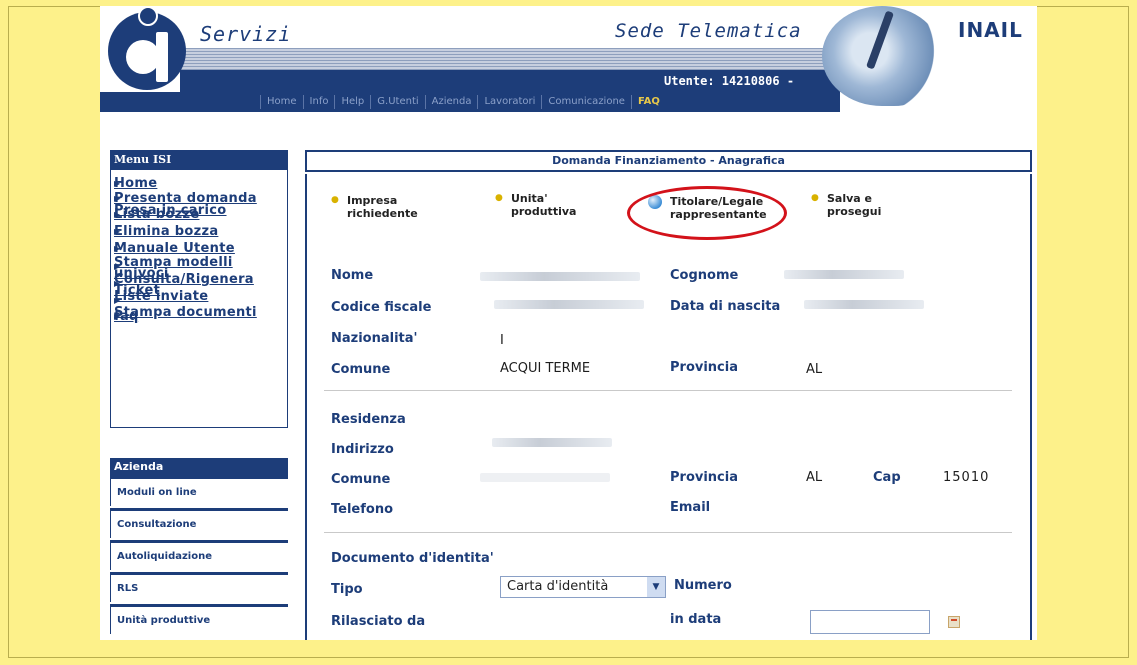 This screenshot has width=1137, height=665. Describe the element at coordinates (704, 367) in the screenshot. I see `provincia-label: Provincia` at that location.